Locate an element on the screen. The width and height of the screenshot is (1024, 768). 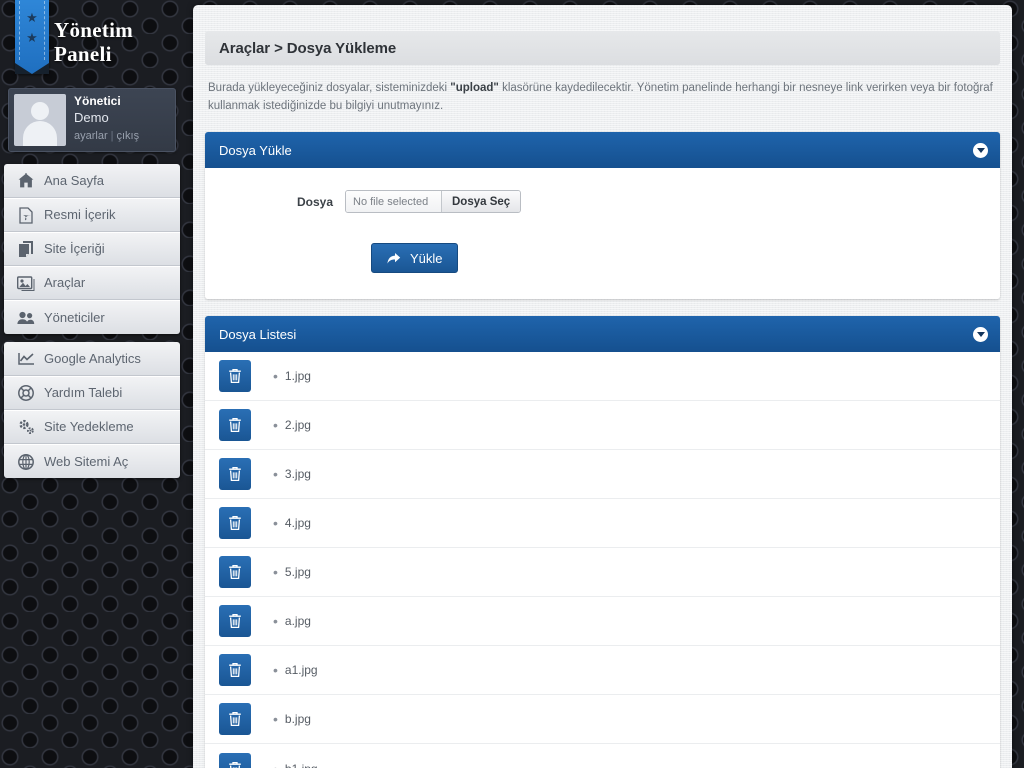
user-meta: Yönetici Demo ayarlar | çıkış is located at coordinates (102, 116).